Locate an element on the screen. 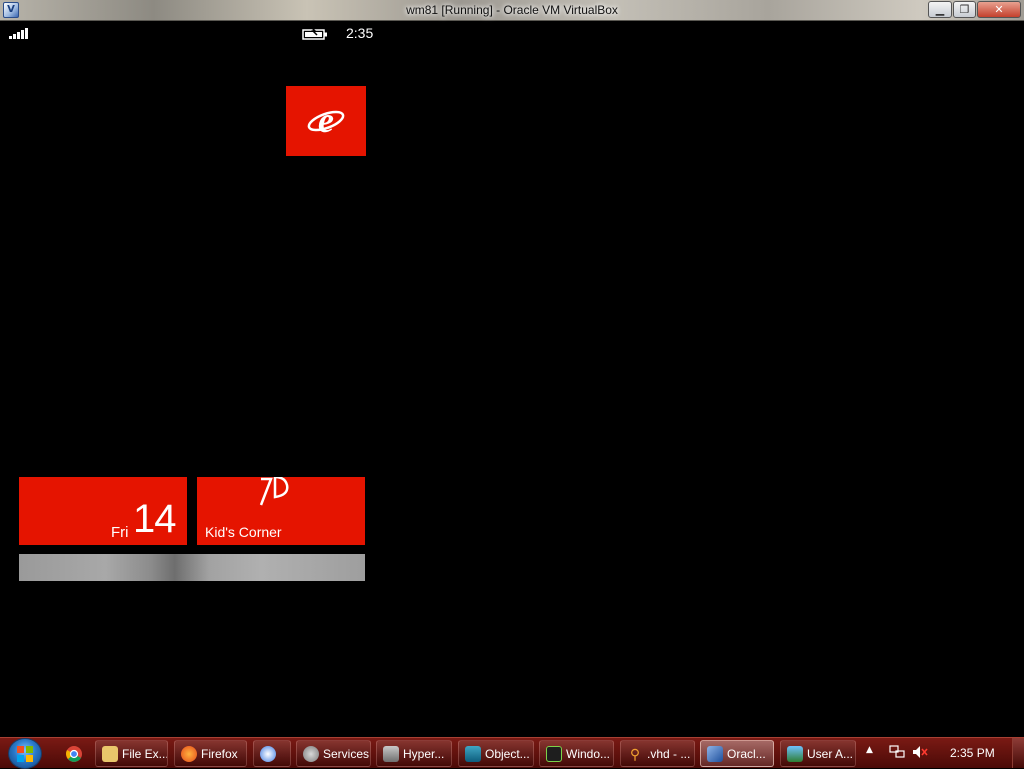  maximize-icon: ❐ is located at coordinates (964, 9).